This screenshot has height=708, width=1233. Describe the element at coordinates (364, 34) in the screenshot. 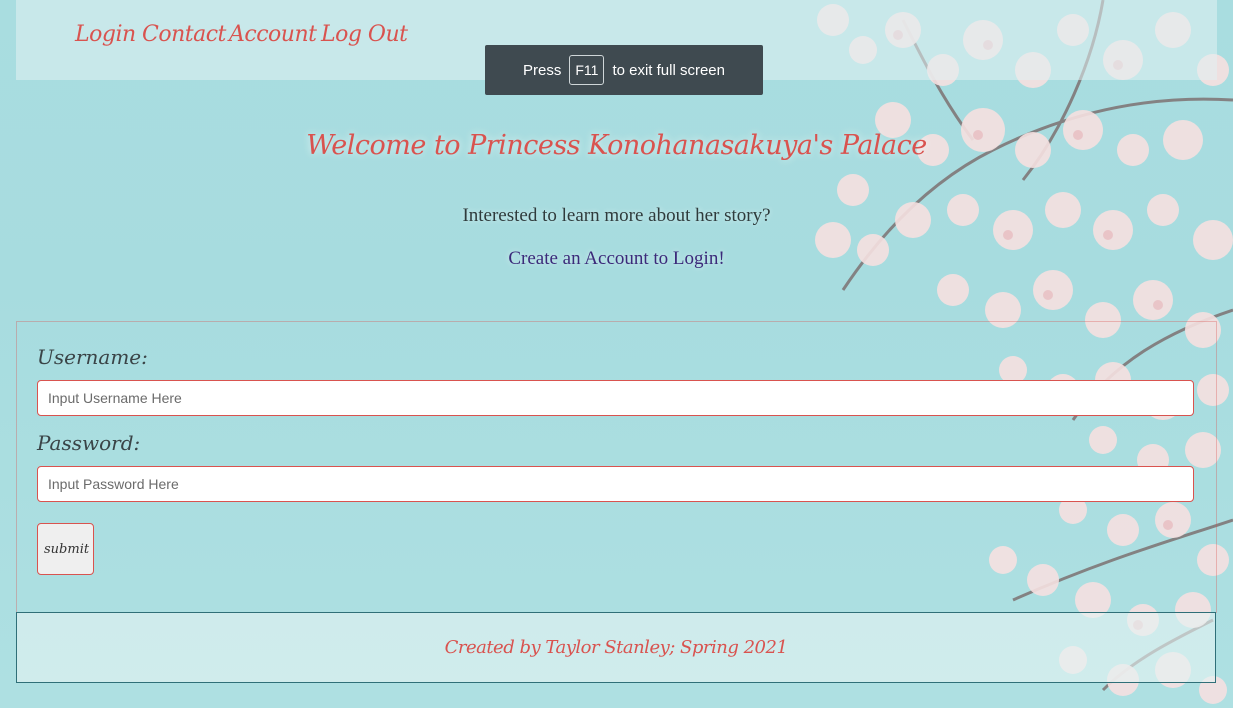

I see `nav-logout-link: Log Out` at that location.